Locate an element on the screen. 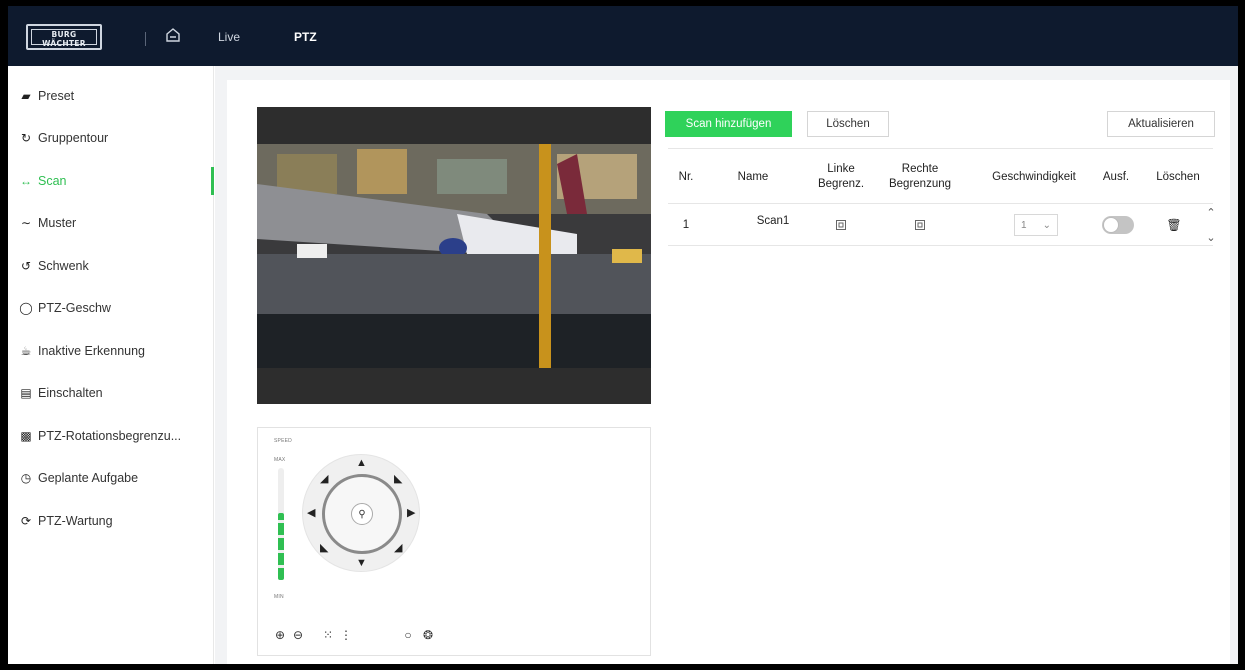  sidebar-item-einschalten: ▤ Einschalten is located at coordinates (111, 393).